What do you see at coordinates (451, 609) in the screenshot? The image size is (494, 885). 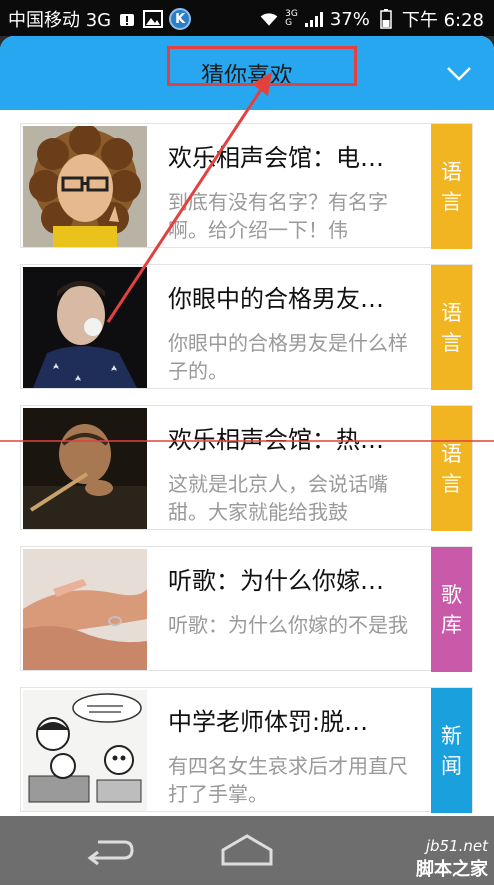 I see `category-tag: 歌 库` at bounding box center [451, 609].